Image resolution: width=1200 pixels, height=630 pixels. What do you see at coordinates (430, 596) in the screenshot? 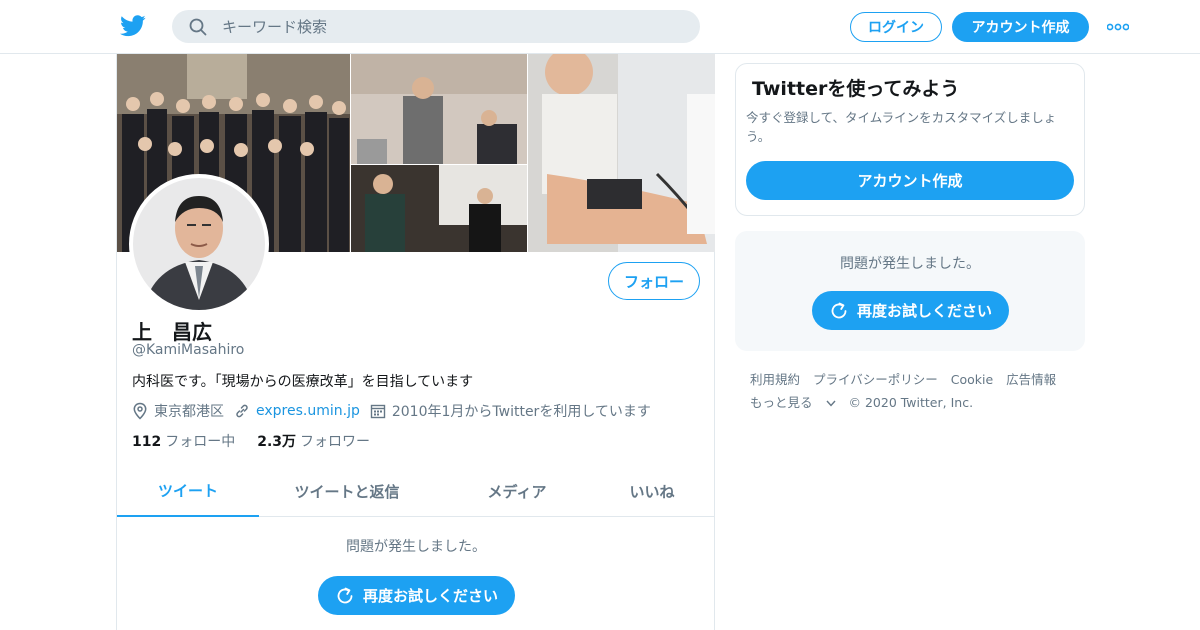
I see `timeline-retry-label: 再度お試しください` at bounding box center [430, 596].